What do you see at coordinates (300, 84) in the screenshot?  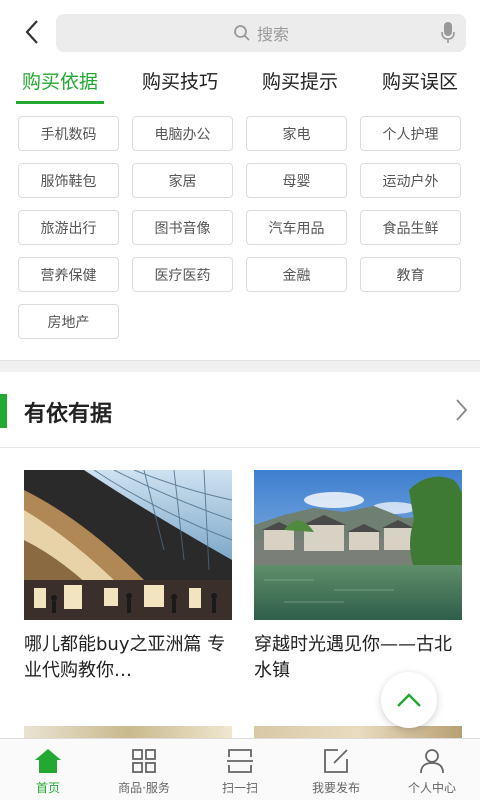 I see `tab-purchase-reminders: 购买提示` at bounding box center [300, 84].